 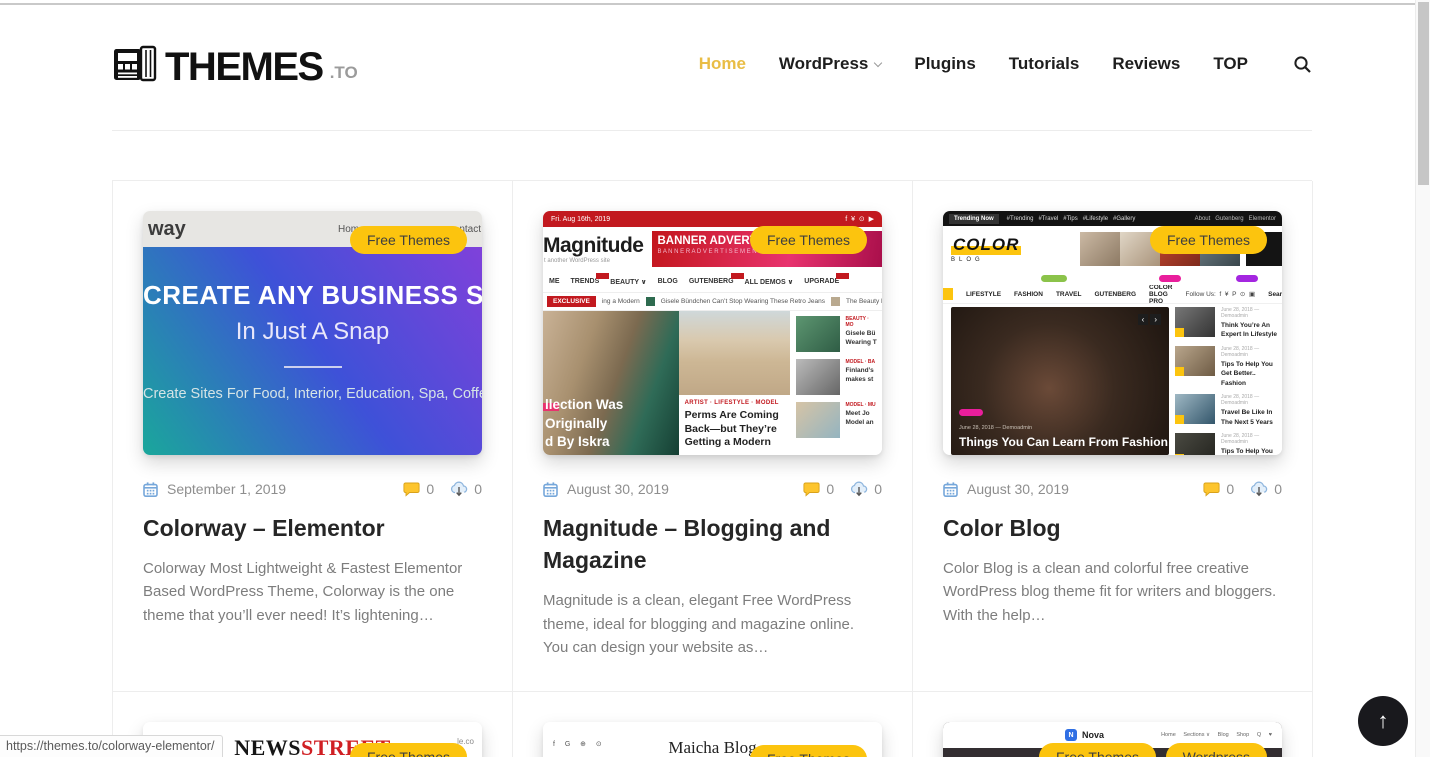 I want to click on ticker-item: ing a Modern, so click(x=620, y=301).